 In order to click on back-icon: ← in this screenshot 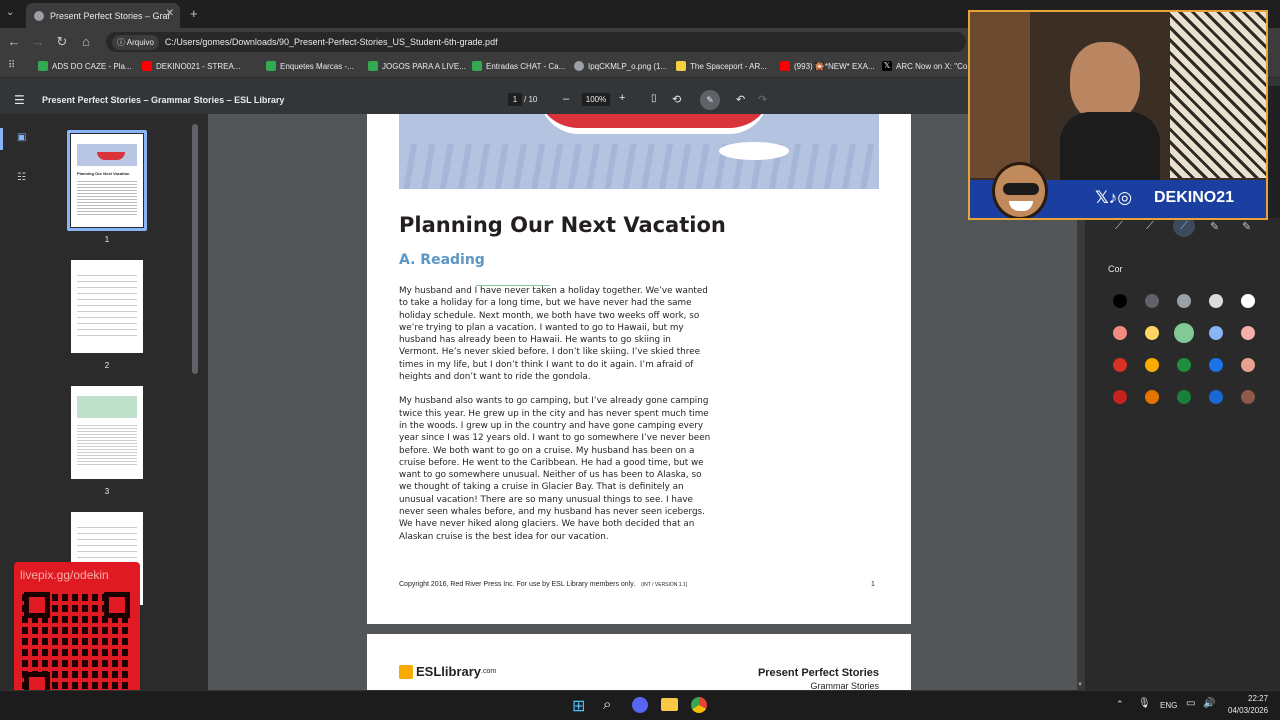, I will do `click(14, 41)`.